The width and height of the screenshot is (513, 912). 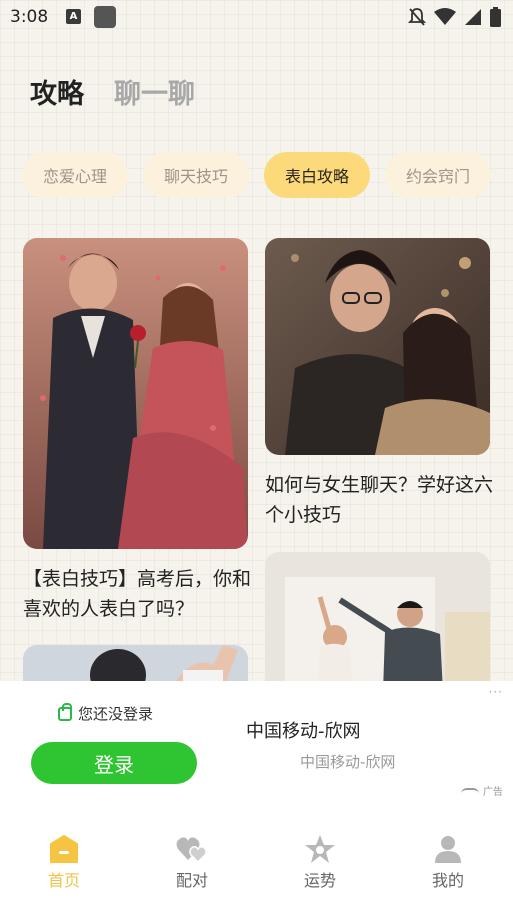 What do you see at coordinates (29, 17) in the screenshot?
I see `status-time: 3:08` at bounding box center [29, 17].